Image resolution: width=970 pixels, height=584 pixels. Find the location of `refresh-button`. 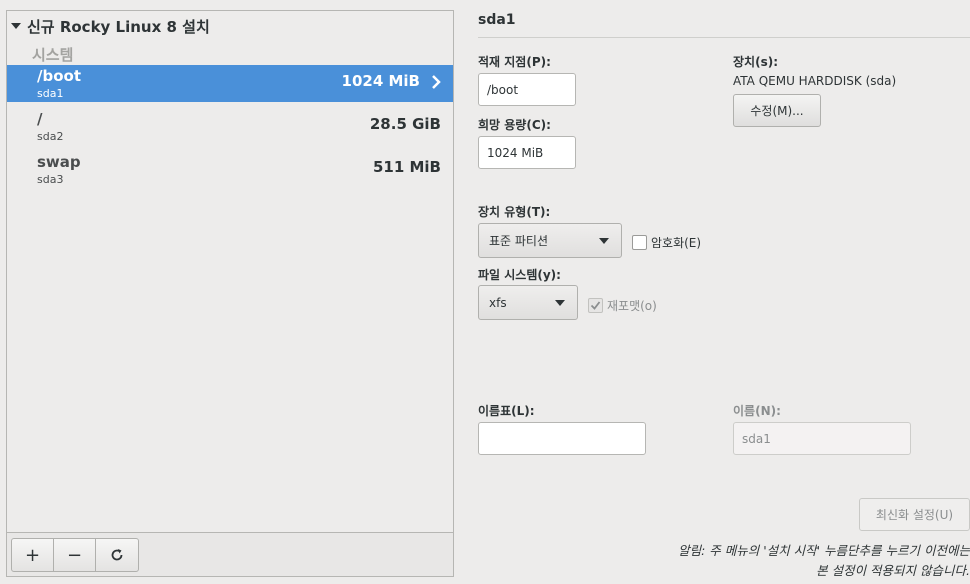

refresh-button is located at coordinates (117, 555).